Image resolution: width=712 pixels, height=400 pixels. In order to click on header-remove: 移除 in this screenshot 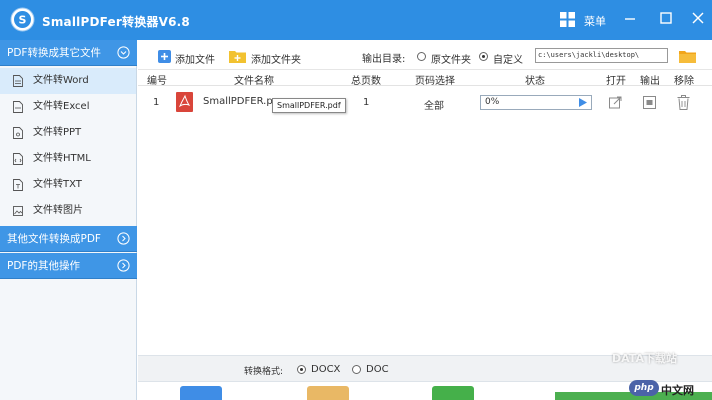, I will do `click(684, 81)`.